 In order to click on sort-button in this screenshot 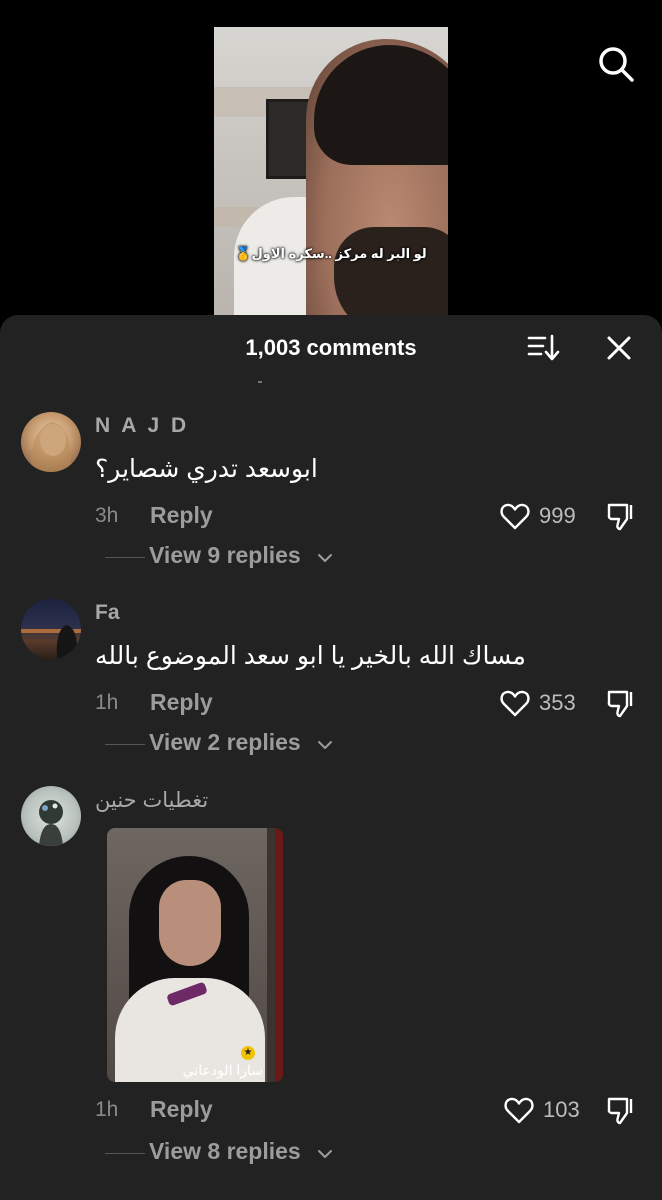, I will do `click(543, 348)`.